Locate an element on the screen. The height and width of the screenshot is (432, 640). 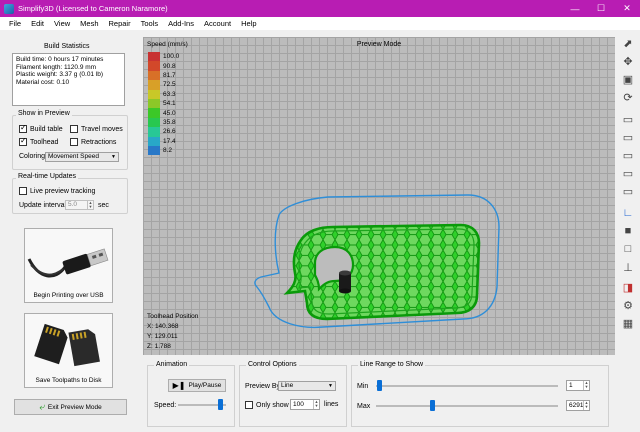
animation-title: Animation is located at coordinates (172, 364).